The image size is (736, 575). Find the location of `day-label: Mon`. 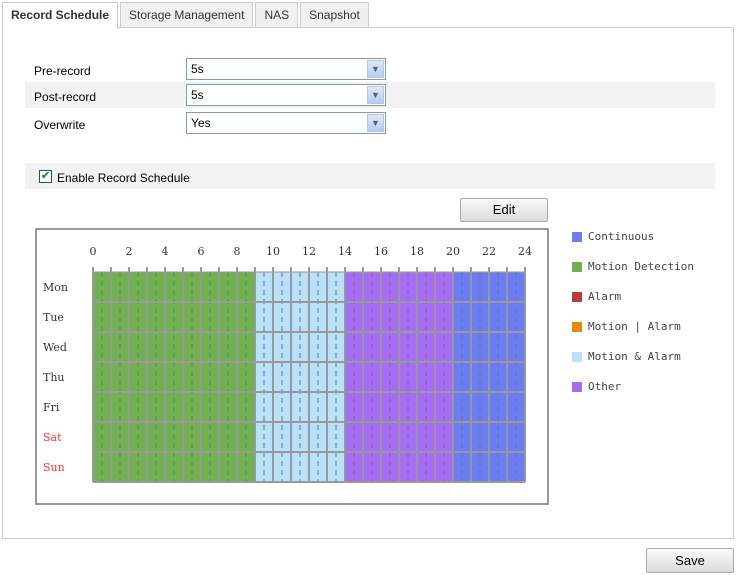

day-label: Mon is located at coordinates (55, 287).